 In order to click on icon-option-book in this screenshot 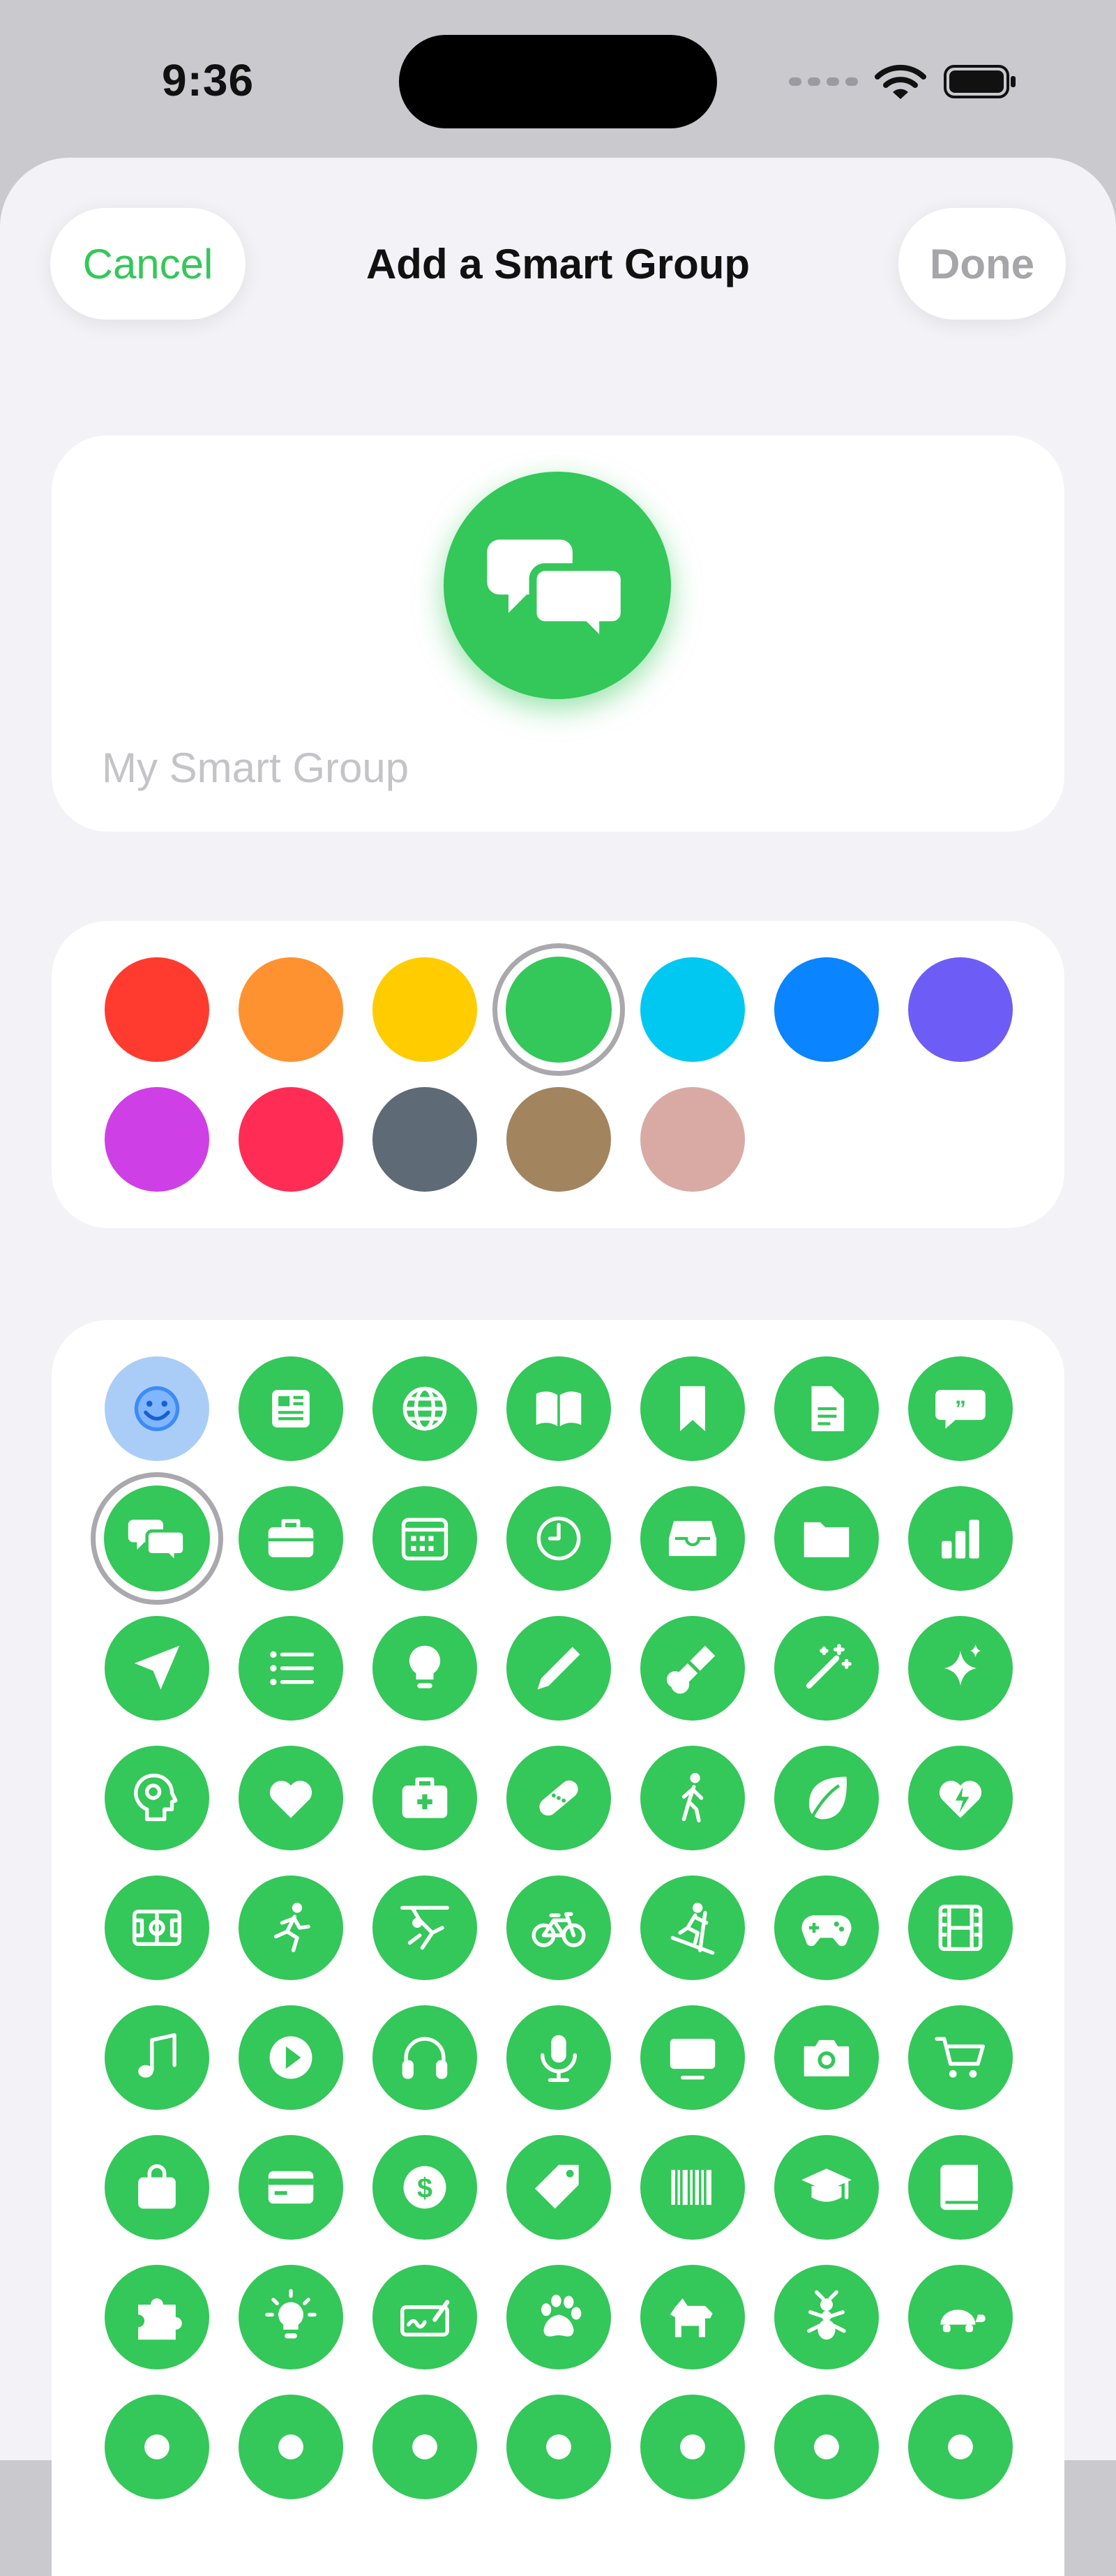, I will do `click(558, 1408)`.